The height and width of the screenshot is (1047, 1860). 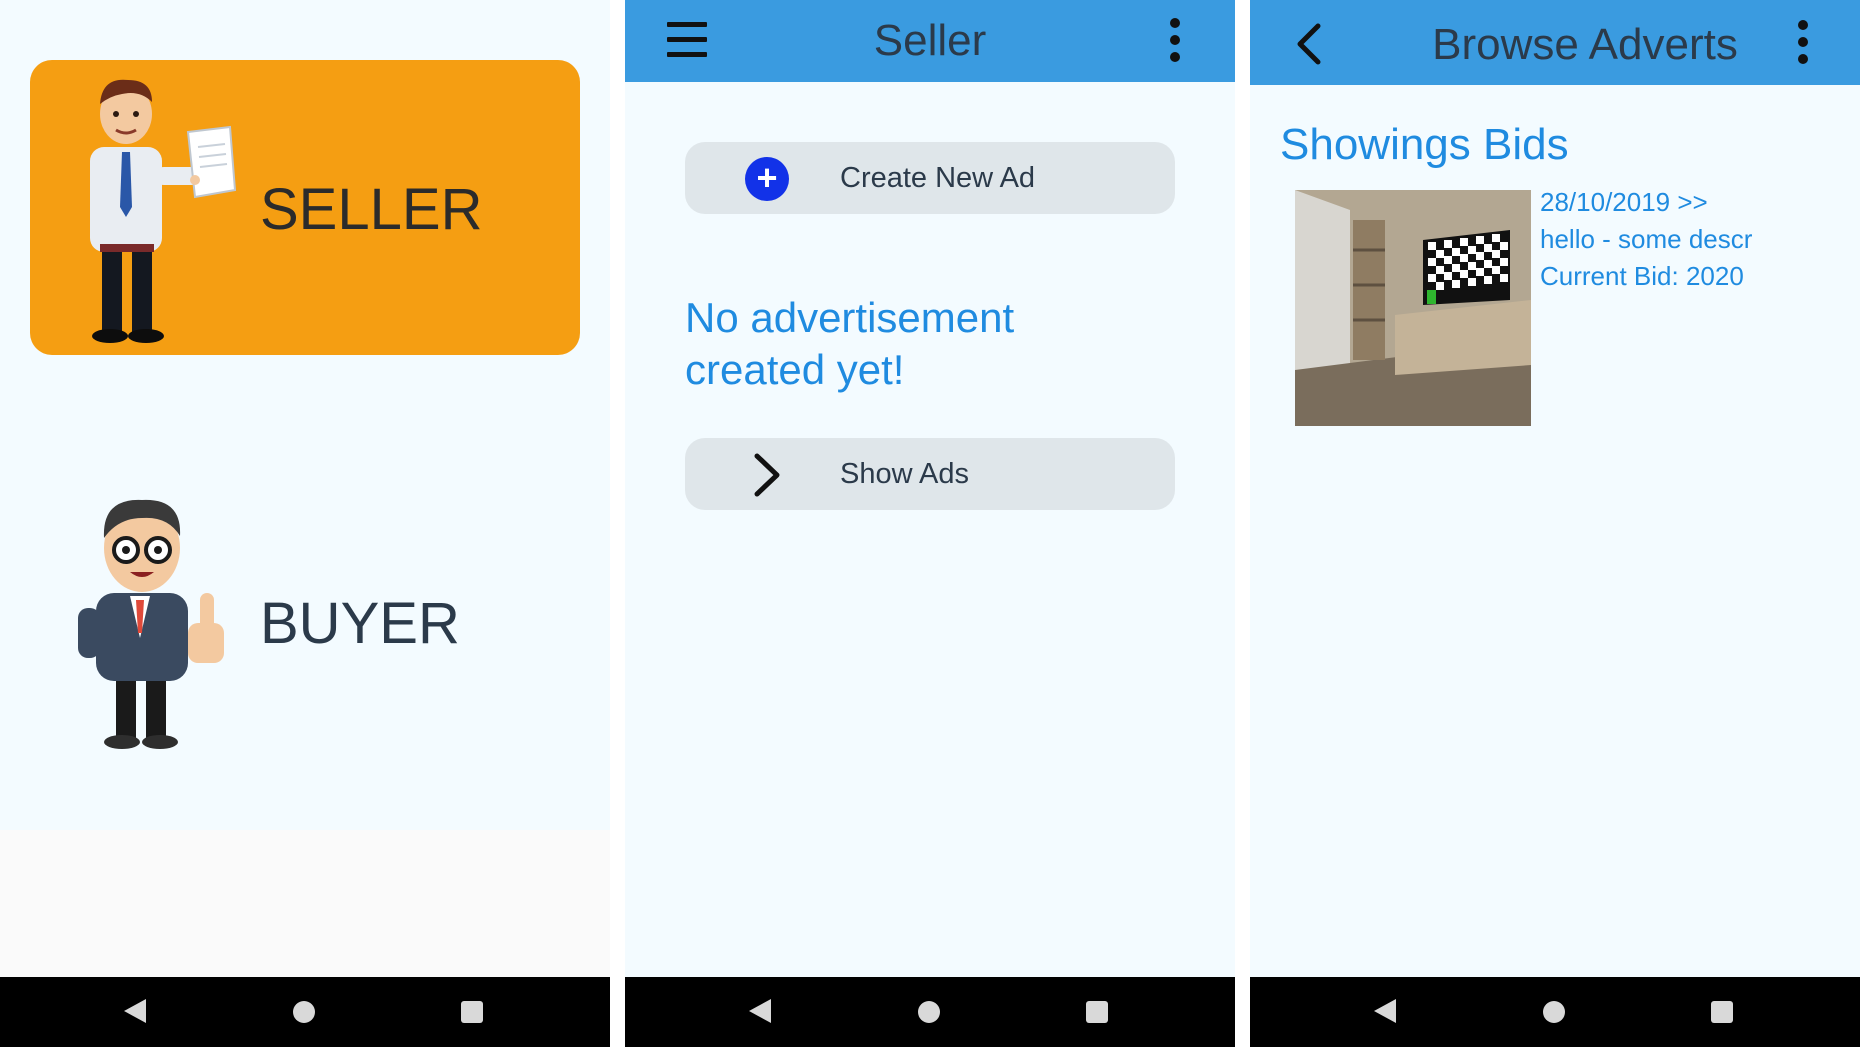 I want to click on section-title: Showings Bids, so click(x=1424, y=144).